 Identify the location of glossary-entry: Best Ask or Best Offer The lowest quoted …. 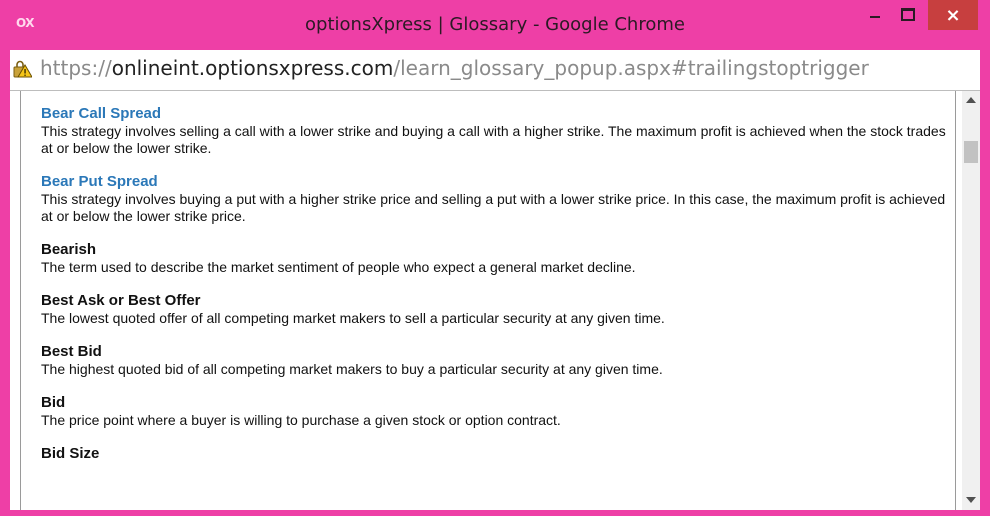
(493, 309).